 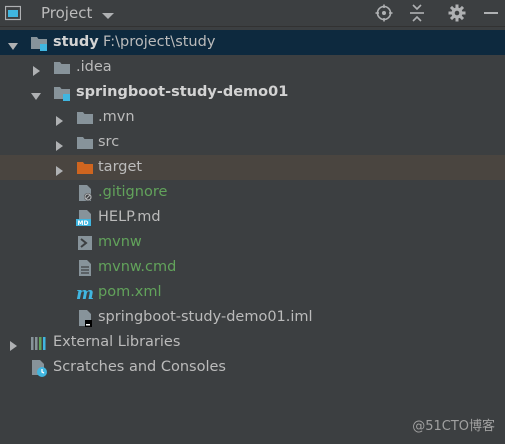 I want to click on scratches-icon, so click(x=39, y=368).